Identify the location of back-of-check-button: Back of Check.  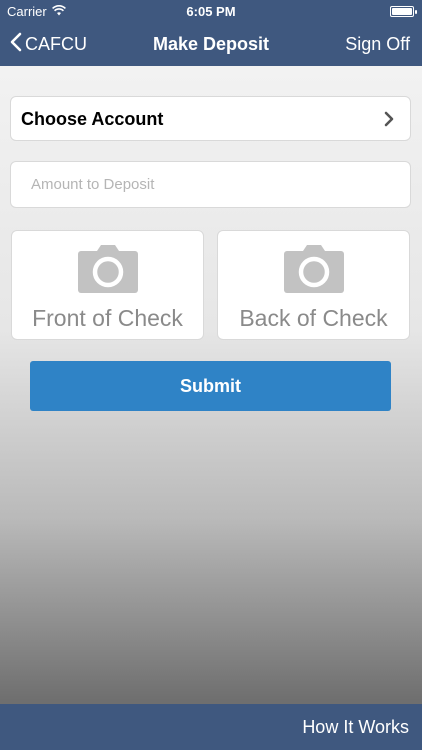
(313, 285).